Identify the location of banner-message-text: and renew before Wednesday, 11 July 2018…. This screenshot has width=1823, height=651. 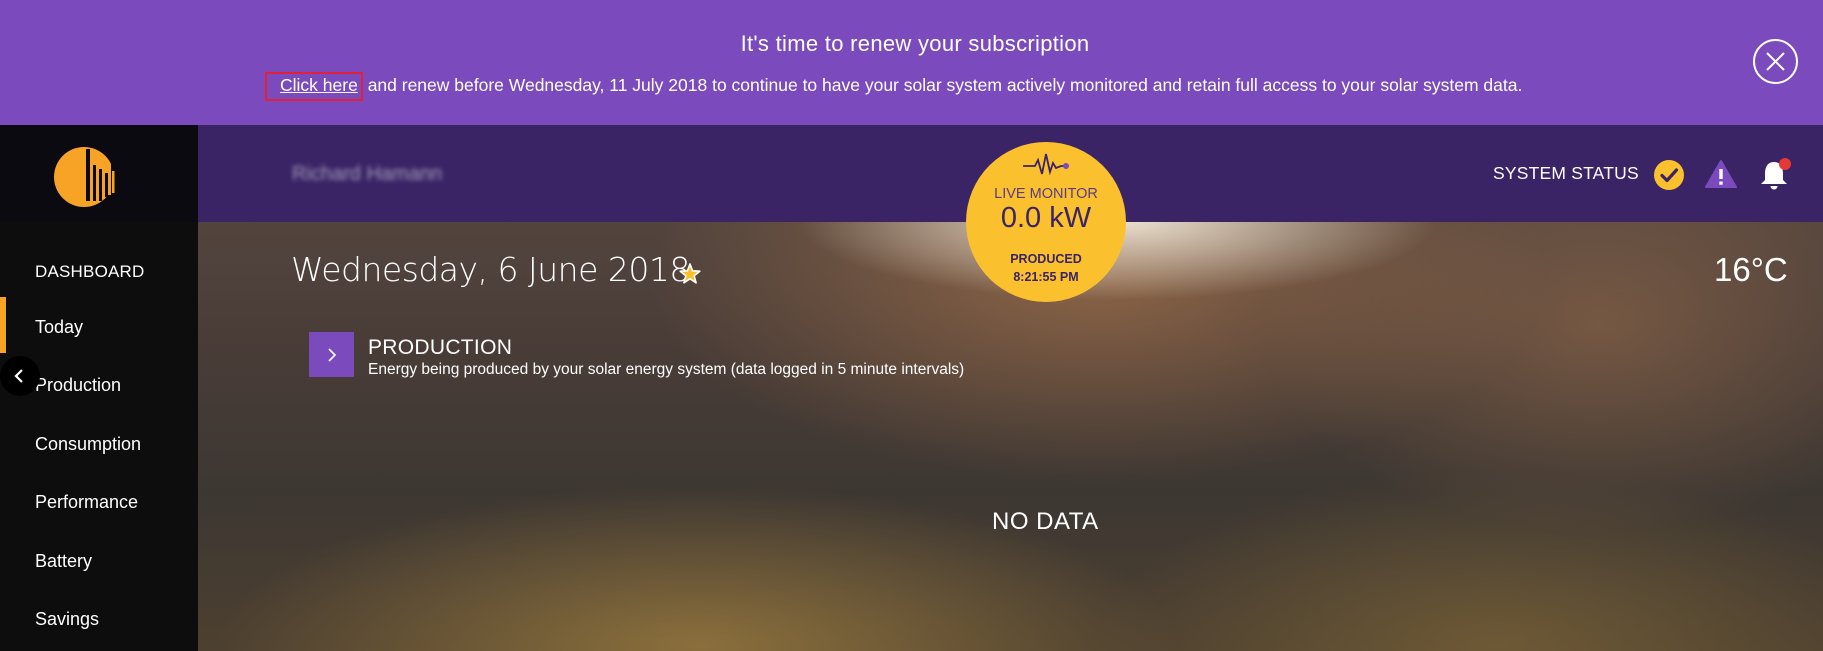
(945, 85).